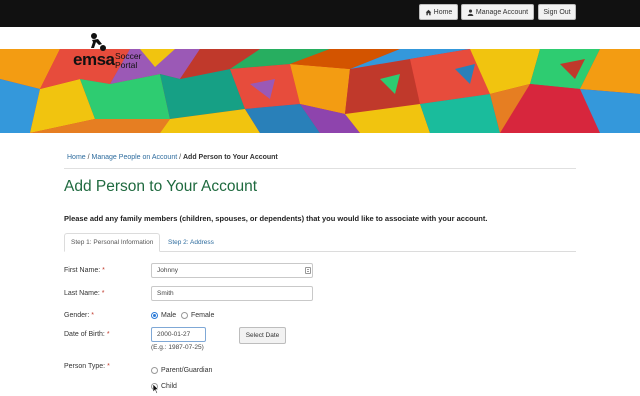 The width and height of the screenshot is (640, 396). I want to click on tab-personal-information: Step 1: Personal Information, so click(112, 242).